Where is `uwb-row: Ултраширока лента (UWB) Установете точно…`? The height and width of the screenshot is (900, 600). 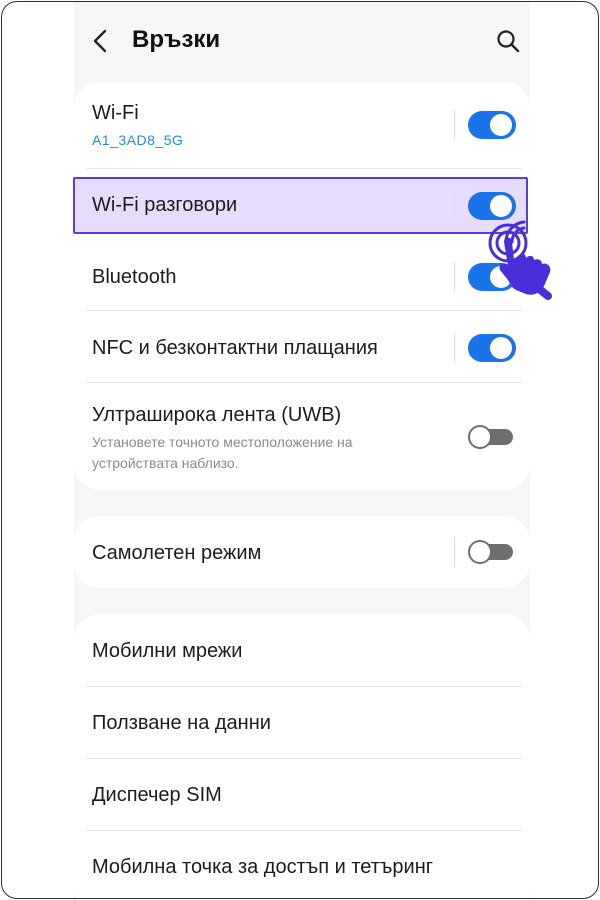
uwb-row: Ултраширока лента (UWB) Установете точно… is located at coordinates (302, 437).